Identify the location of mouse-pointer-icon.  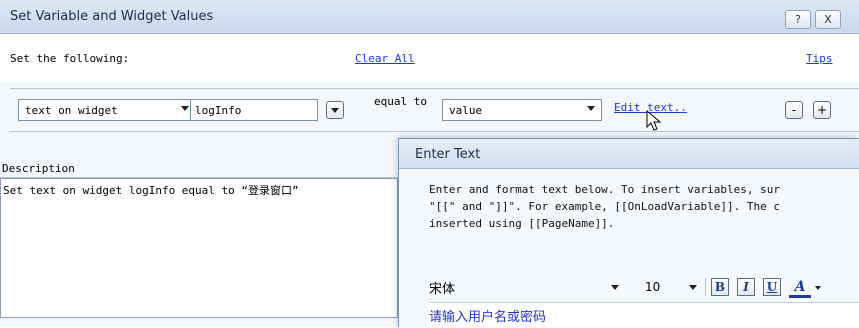
(654, 120).